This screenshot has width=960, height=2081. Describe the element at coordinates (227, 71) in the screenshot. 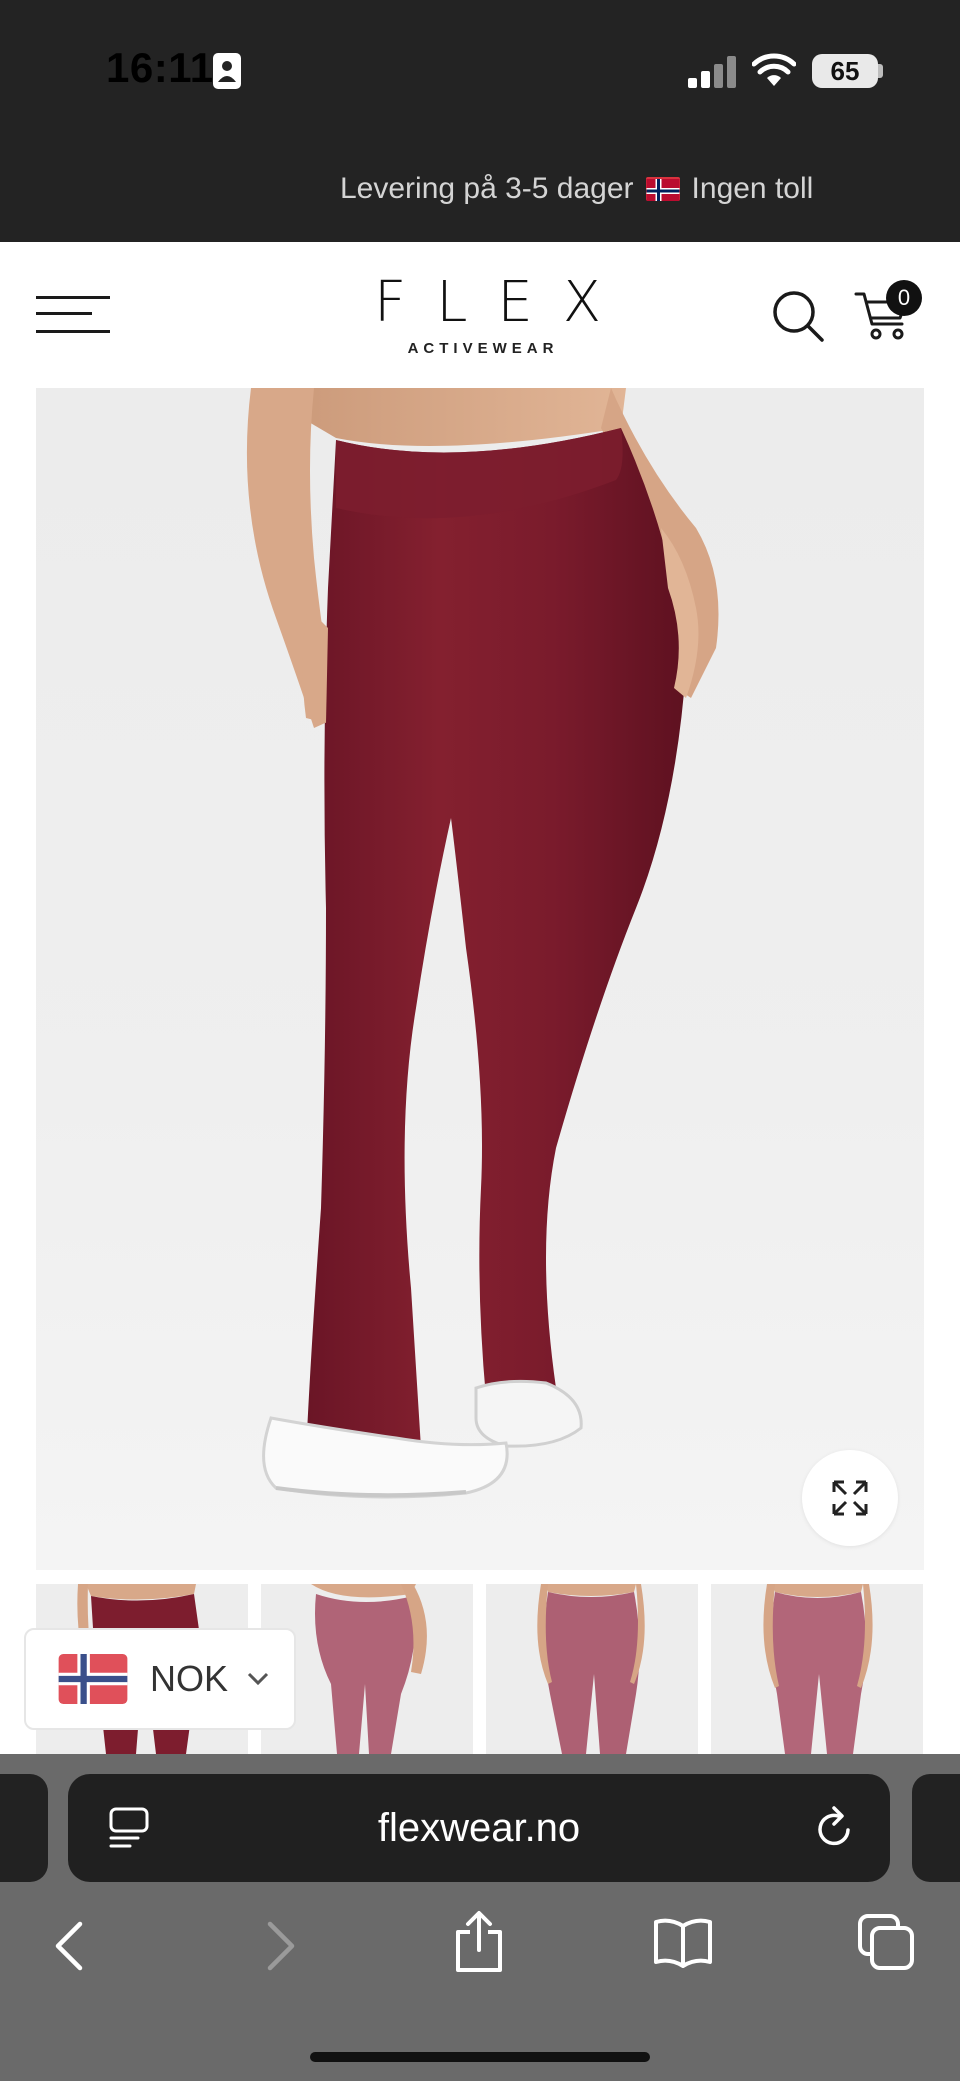

I see `id-card-icon` at that location.